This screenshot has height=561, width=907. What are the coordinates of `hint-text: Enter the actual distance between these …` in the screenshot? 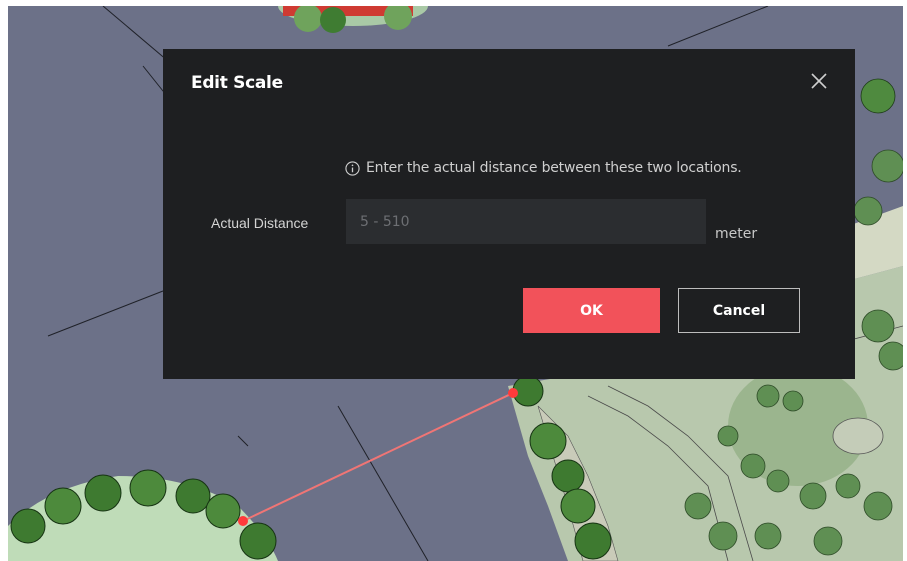 It's located at (554, 168).